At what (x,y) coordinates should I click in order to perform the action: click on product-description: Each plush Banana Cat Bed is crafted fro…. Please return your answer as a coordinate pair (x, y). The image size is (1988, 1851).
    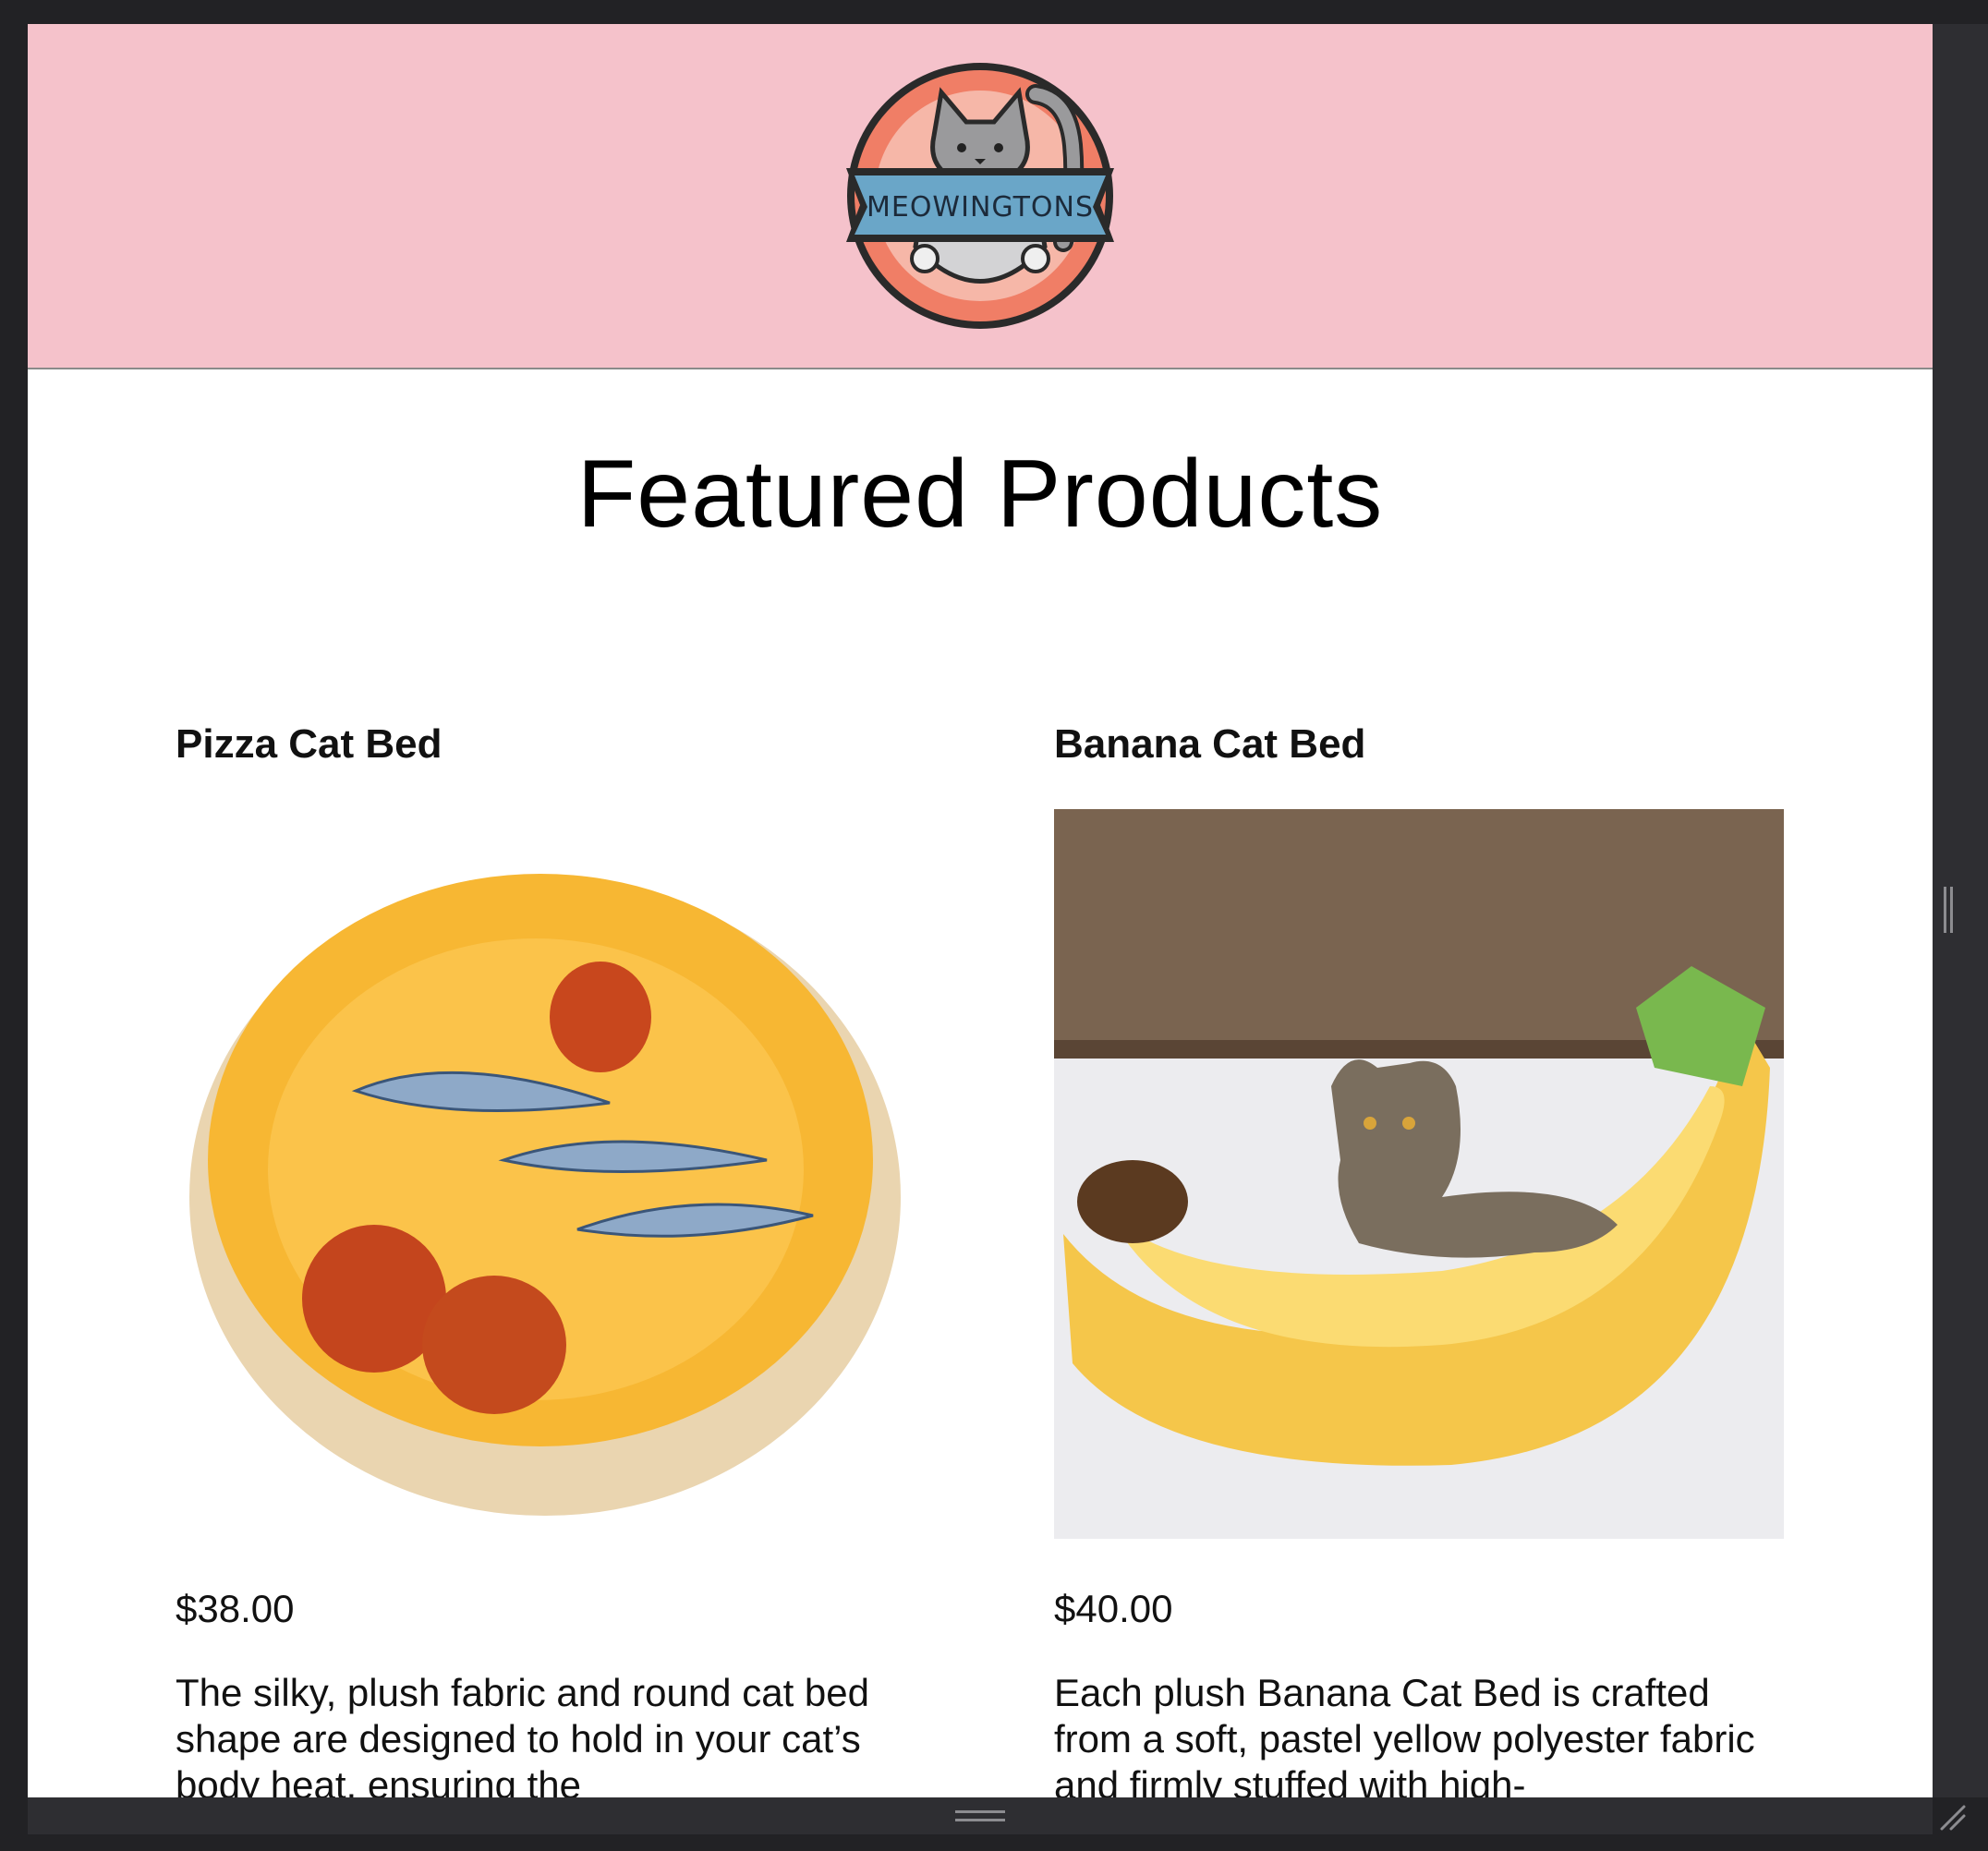
    Looking at the image, I should click on (1404, 1734).